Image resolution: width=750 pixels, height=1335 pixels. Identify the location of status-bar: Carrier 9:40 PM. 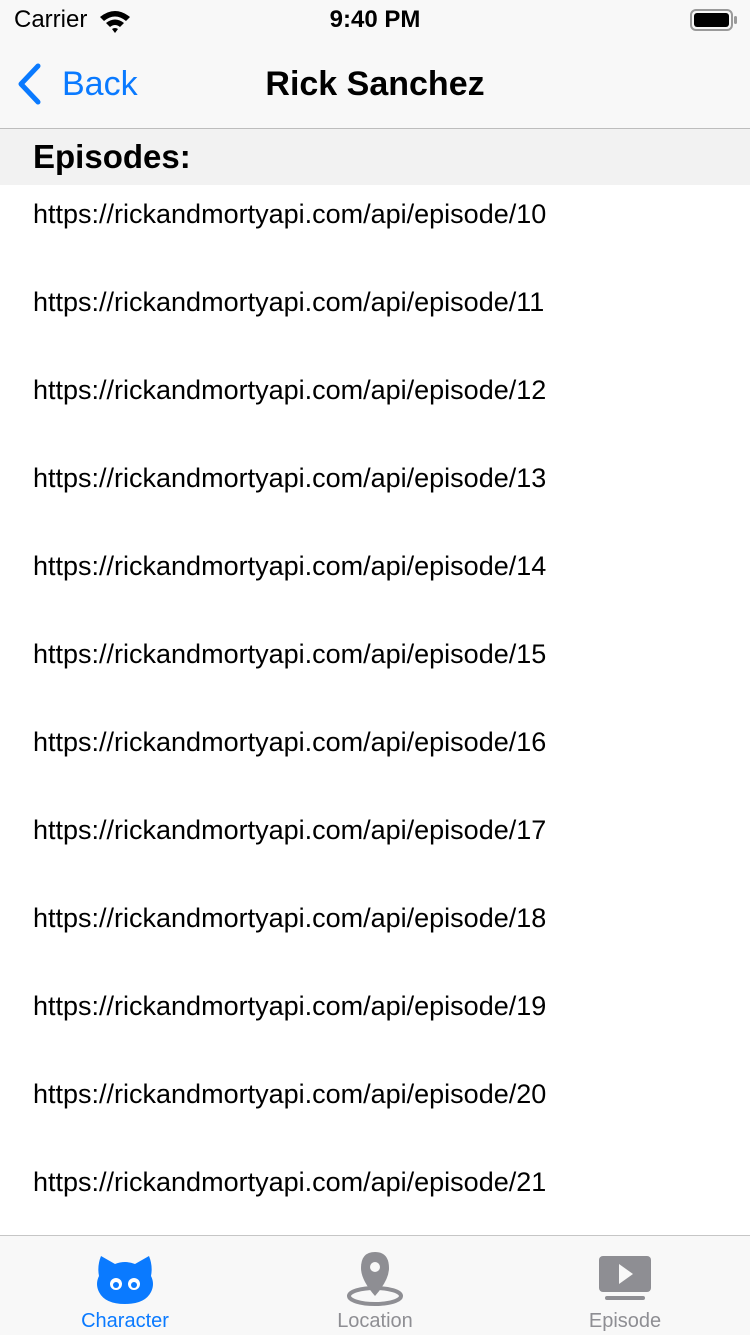
(375, 20).